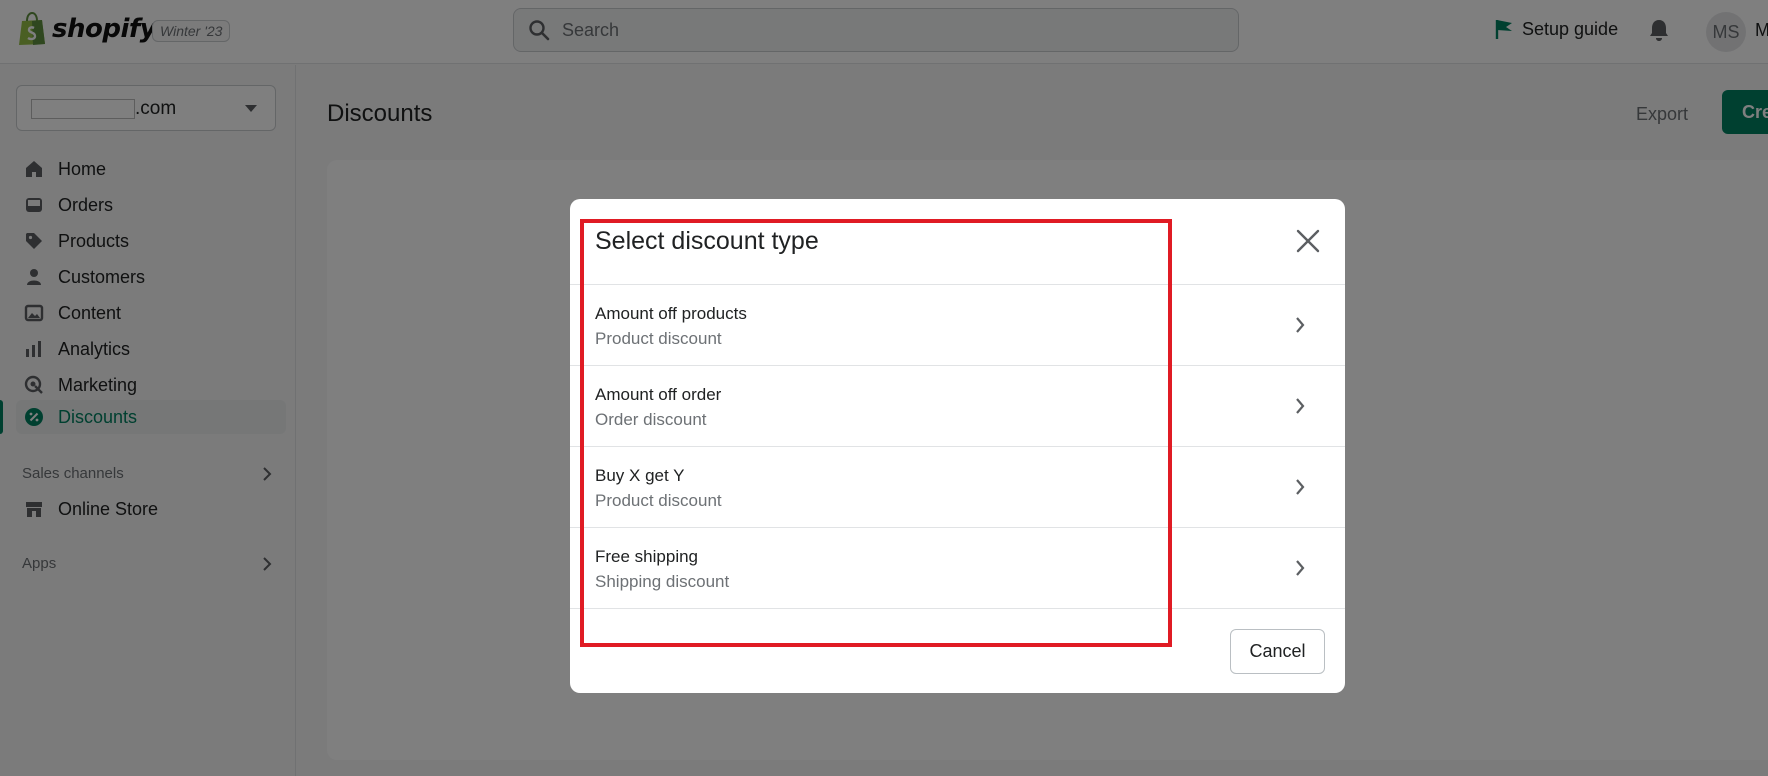 This screenshot has width=1768, height=776. I want to click on option-title: Buy X get Y, so click(640, 475).